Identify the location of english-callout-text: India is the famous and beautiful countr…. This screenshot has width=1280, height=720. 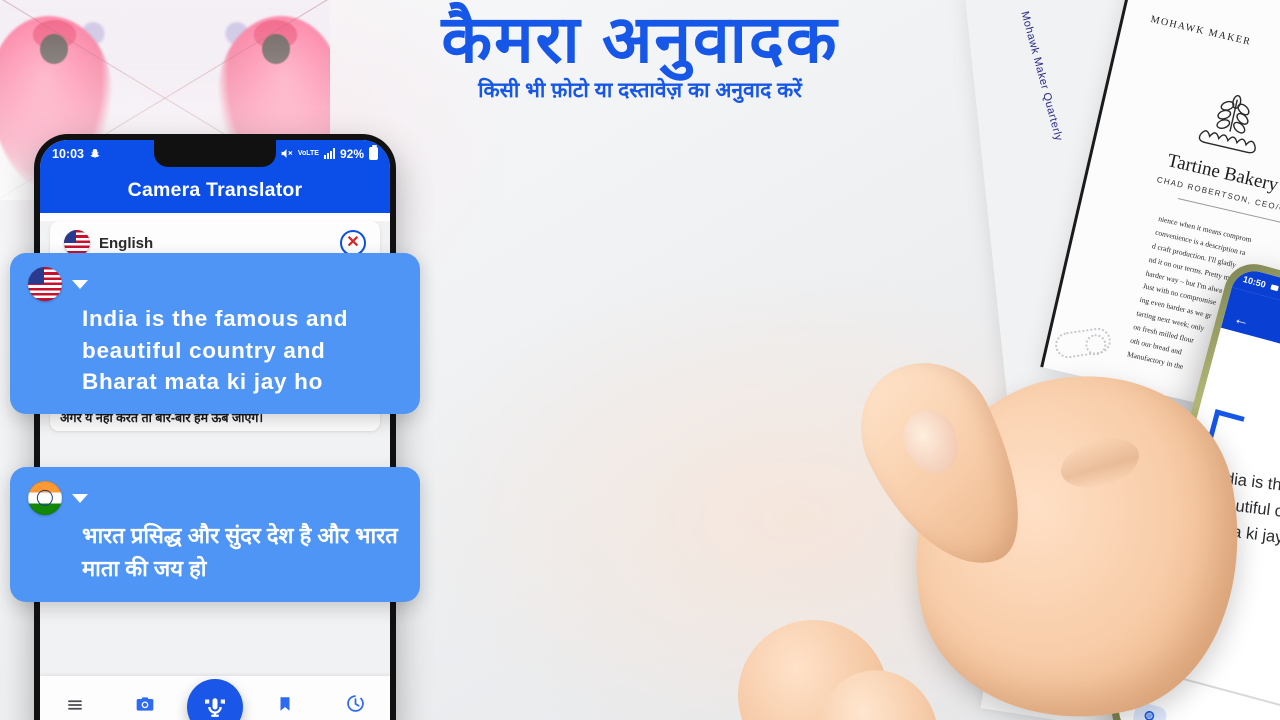
(215, 350).